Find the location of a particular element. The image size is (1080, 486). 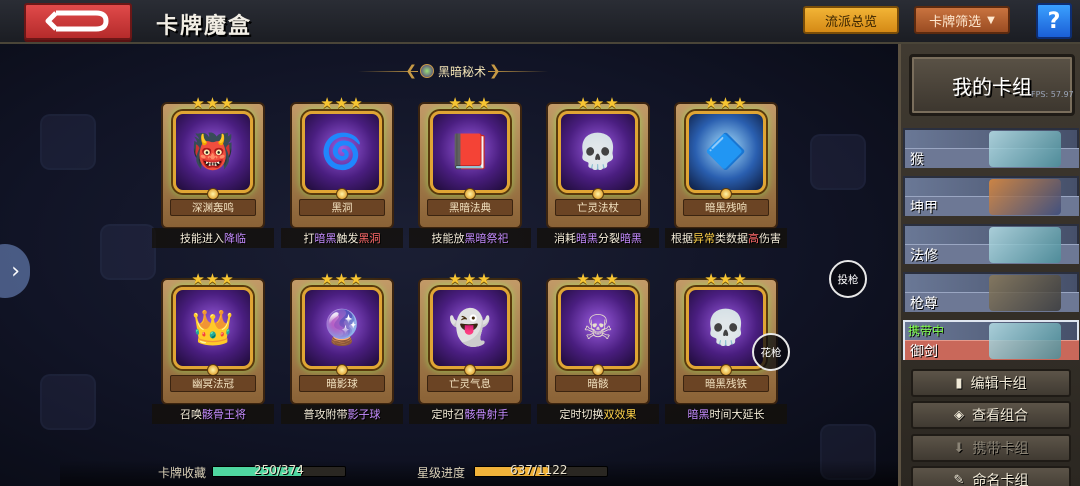

help-button: ? is located at coordinates (1054, 21).